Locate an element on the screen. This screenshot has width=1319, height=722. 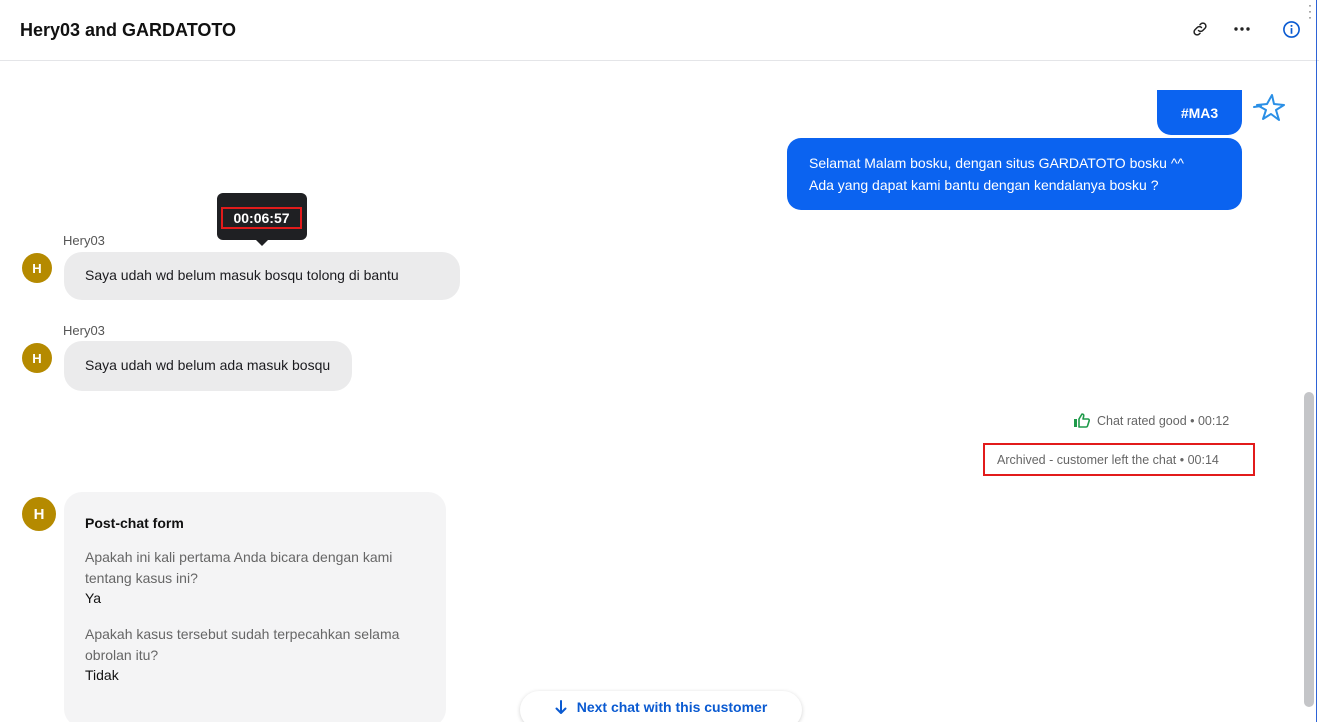
customer-message: Saya udah wd belum ada masuk bosqu is located at coordinates (208, 366).